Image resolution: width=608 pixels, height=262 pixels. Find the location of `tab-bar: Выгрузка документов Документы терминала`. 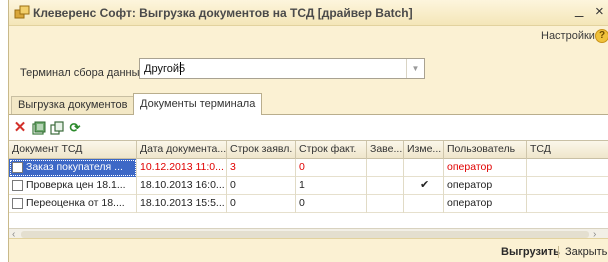

tab-bar: Выгрузка документов Документы терминала is located at coordinates (308, 104).